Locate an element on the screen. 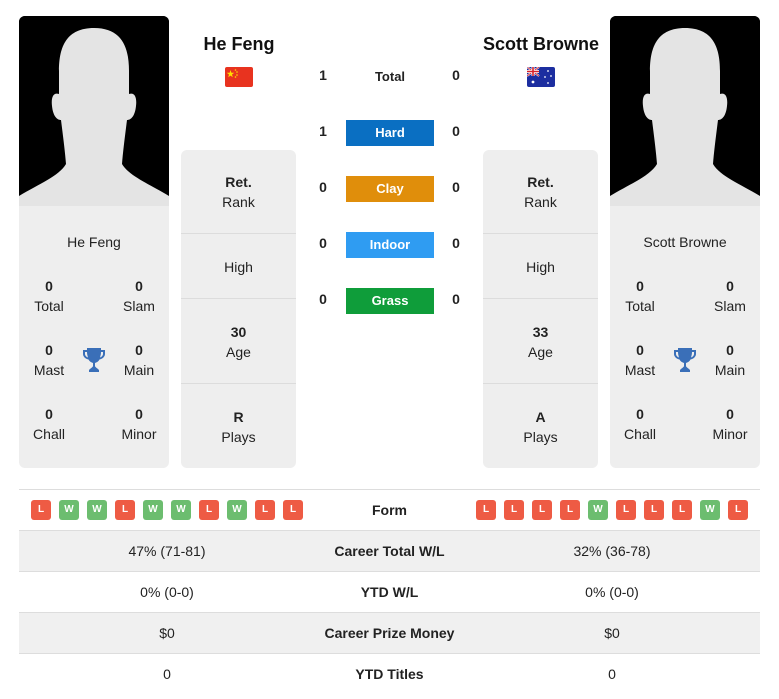  surface-hard-badge: Hard is located at coordinates (390, 133).